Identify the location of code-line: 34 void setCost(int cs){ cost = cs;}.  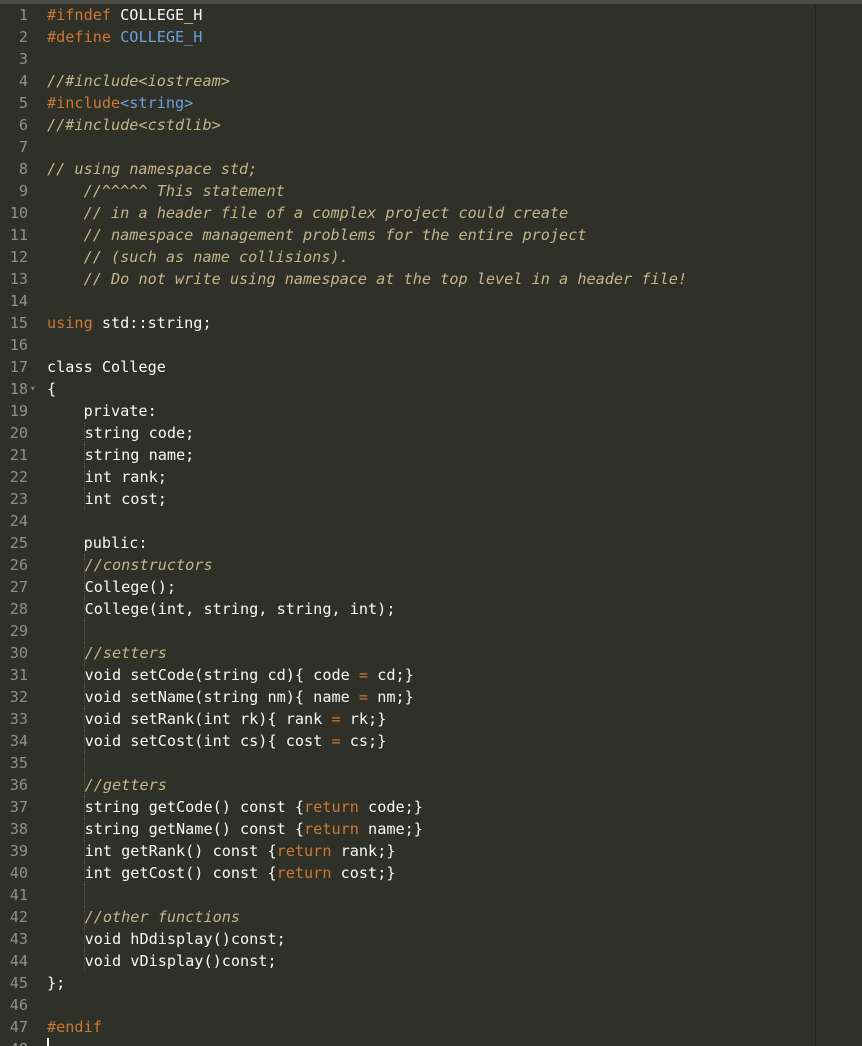
(431, 741).